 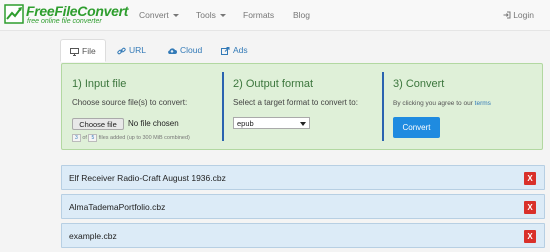 What do you see at coordinates (303, 235) in the screenshot?
I see `file-list-item: example.cbz X` at bounding box center [303, 235].